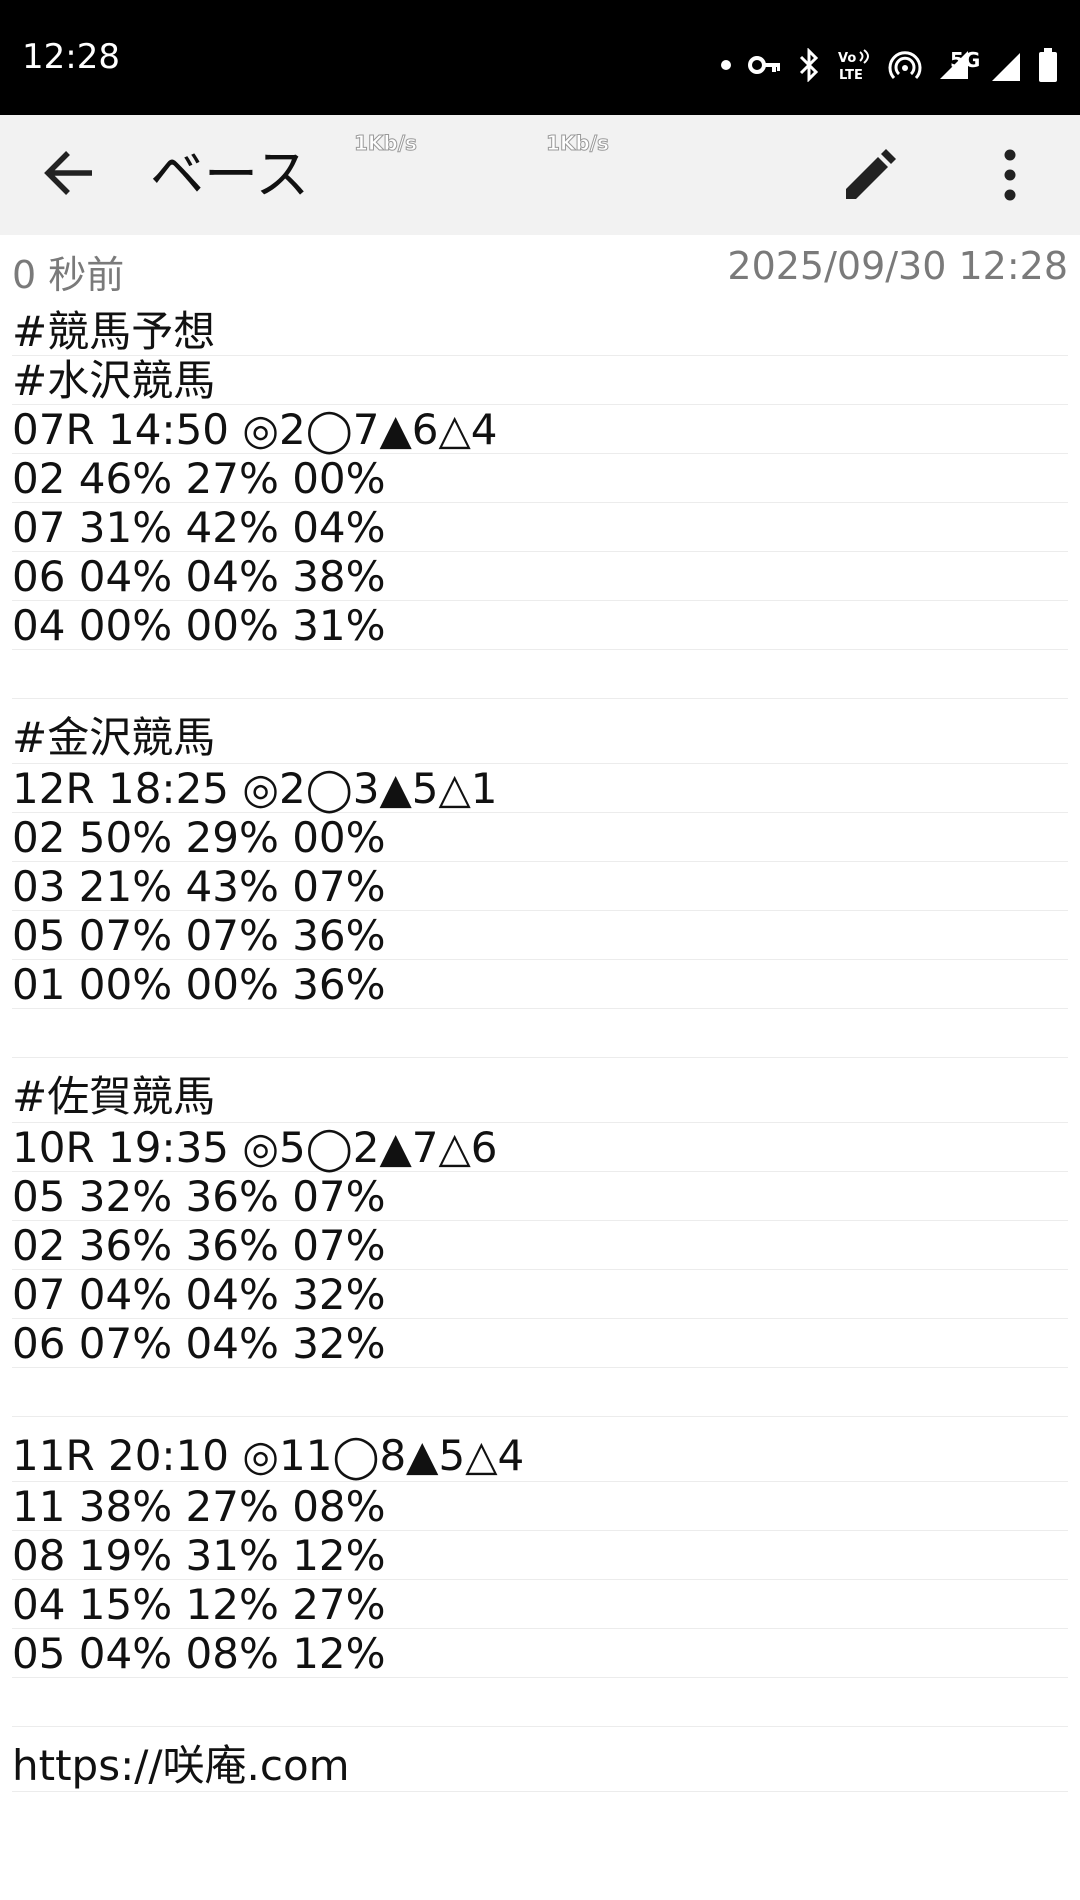 The image size is (1080, 1900). What do you see at coordinates (1048, 65) in the screenshot?
I see `battery-icon` at bounding box center [1048, 65].